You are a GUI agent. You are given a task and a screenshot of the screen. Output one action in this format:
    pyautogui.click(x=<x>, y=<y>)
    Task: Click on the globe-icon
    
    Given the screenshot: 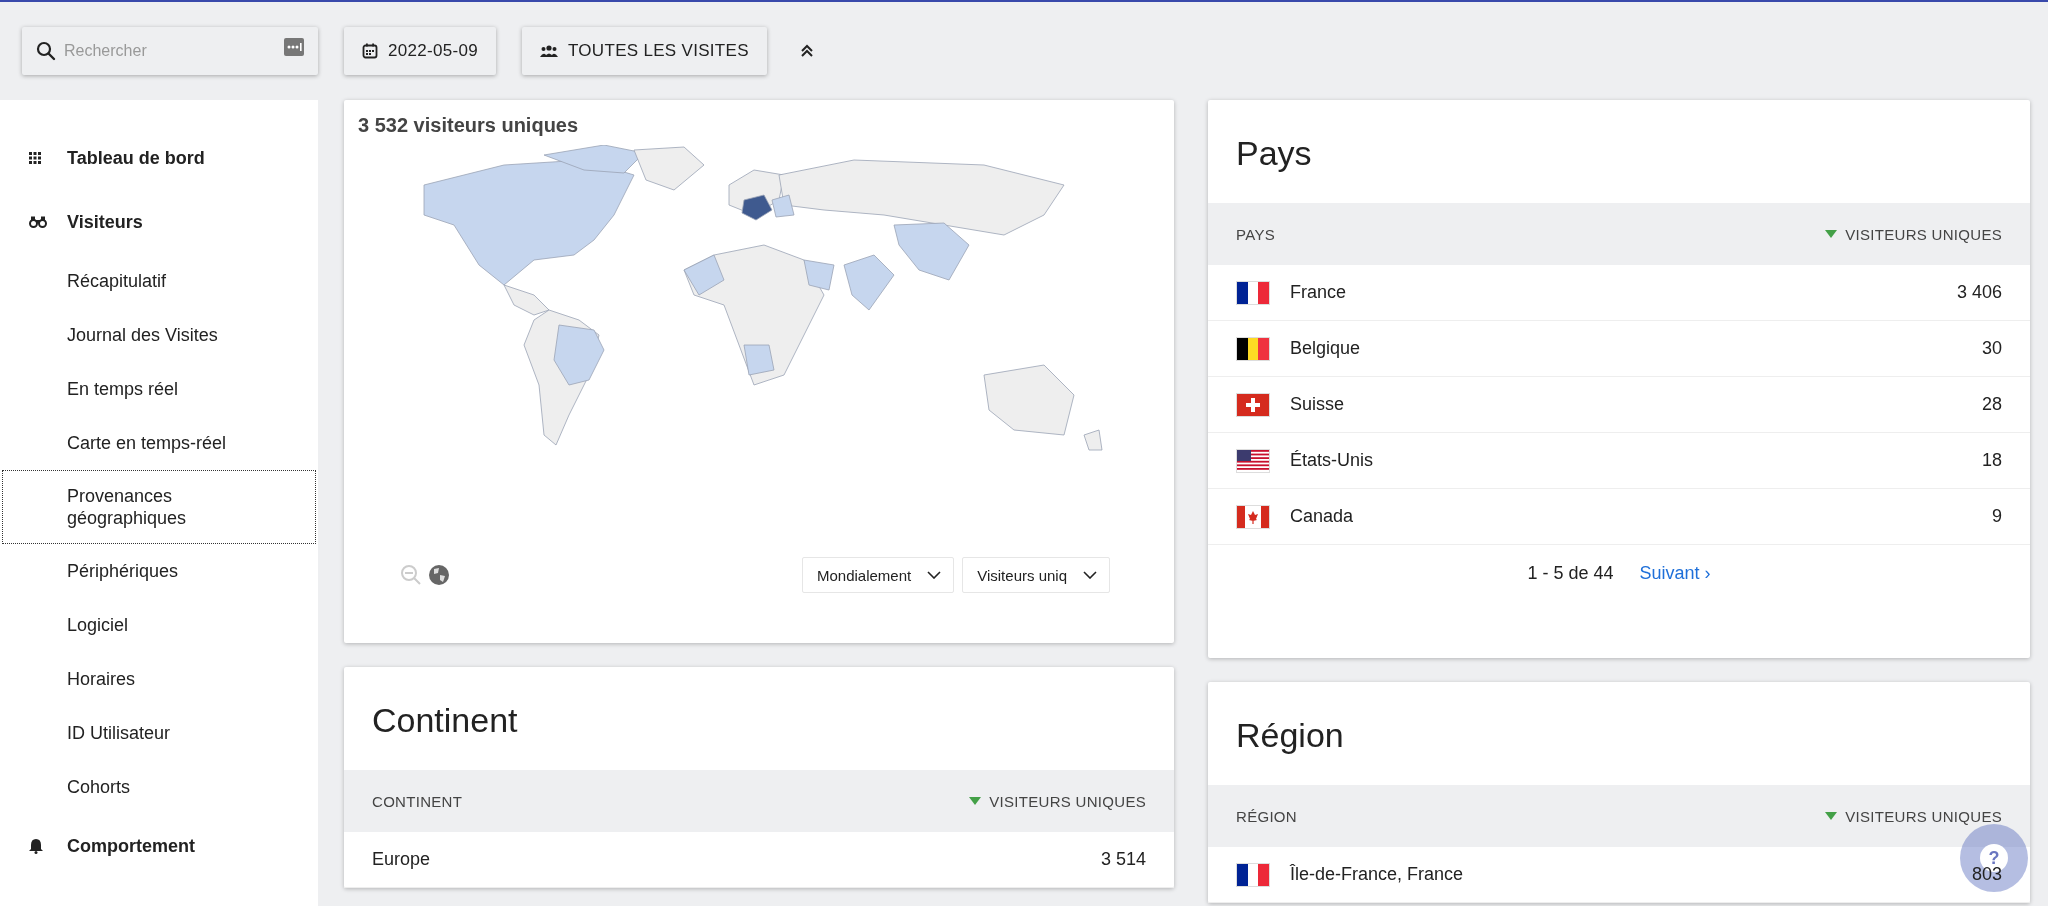 What is the action you would take?
    pyautogui.click(x=439, y=575)
    